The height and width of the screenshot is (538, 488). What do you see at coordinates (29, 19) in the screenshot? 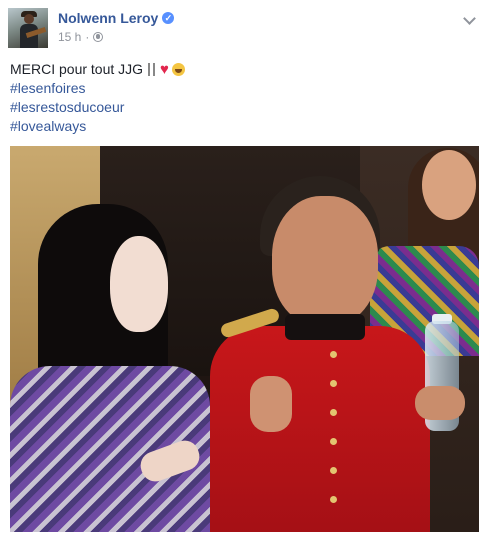
I see `avatar-head` at bounding box center [29, 19].